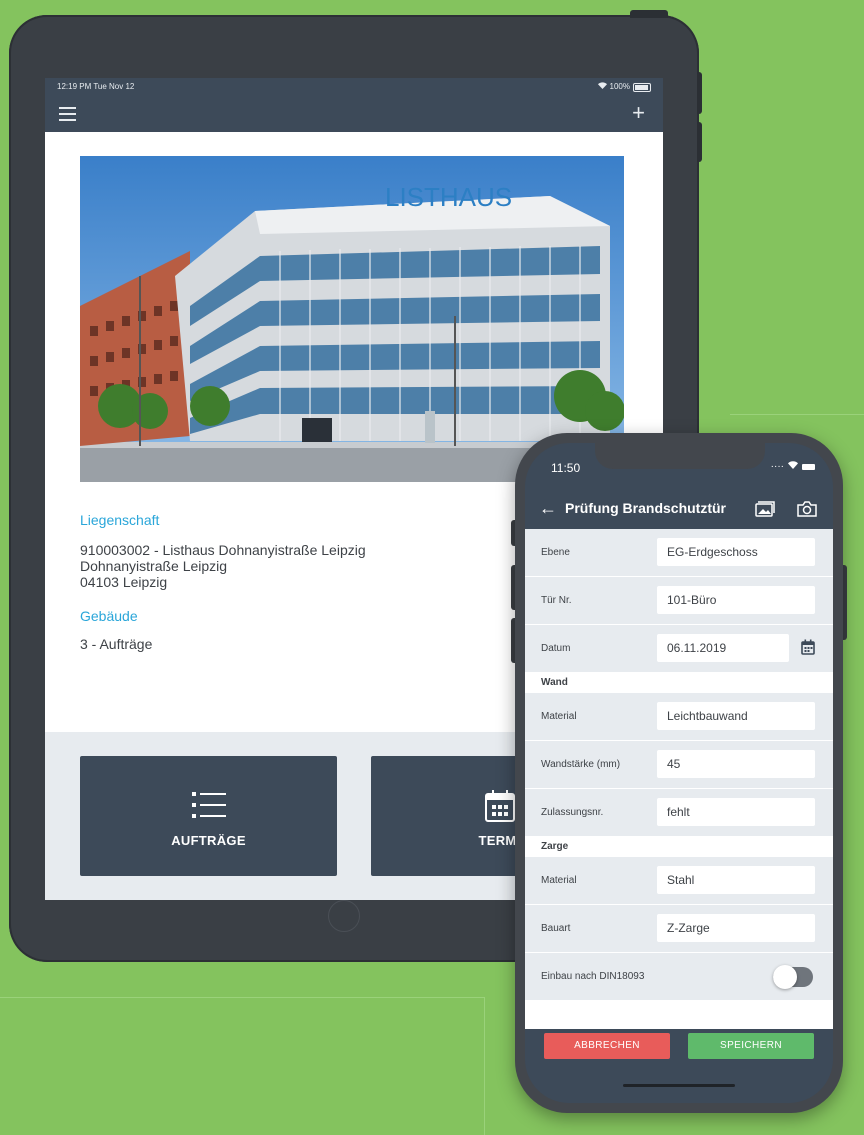 The height and width of the screenshot is (1135, 864). I want to click on property-label: Liegenschaft, so click(120, 520).